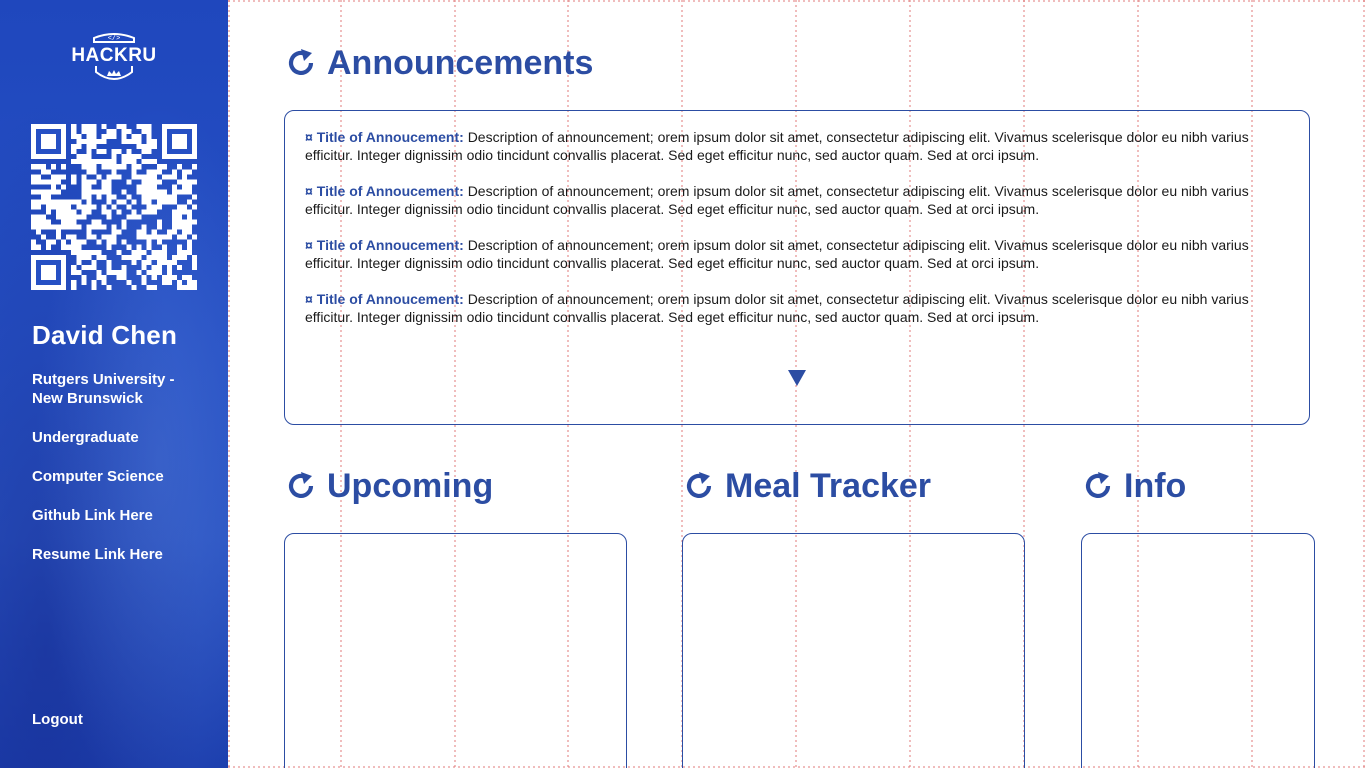 This screenshot has width=1366, height=768. I want to click on sidebar-link-resume: Resume Link Here, so click(97, 554).